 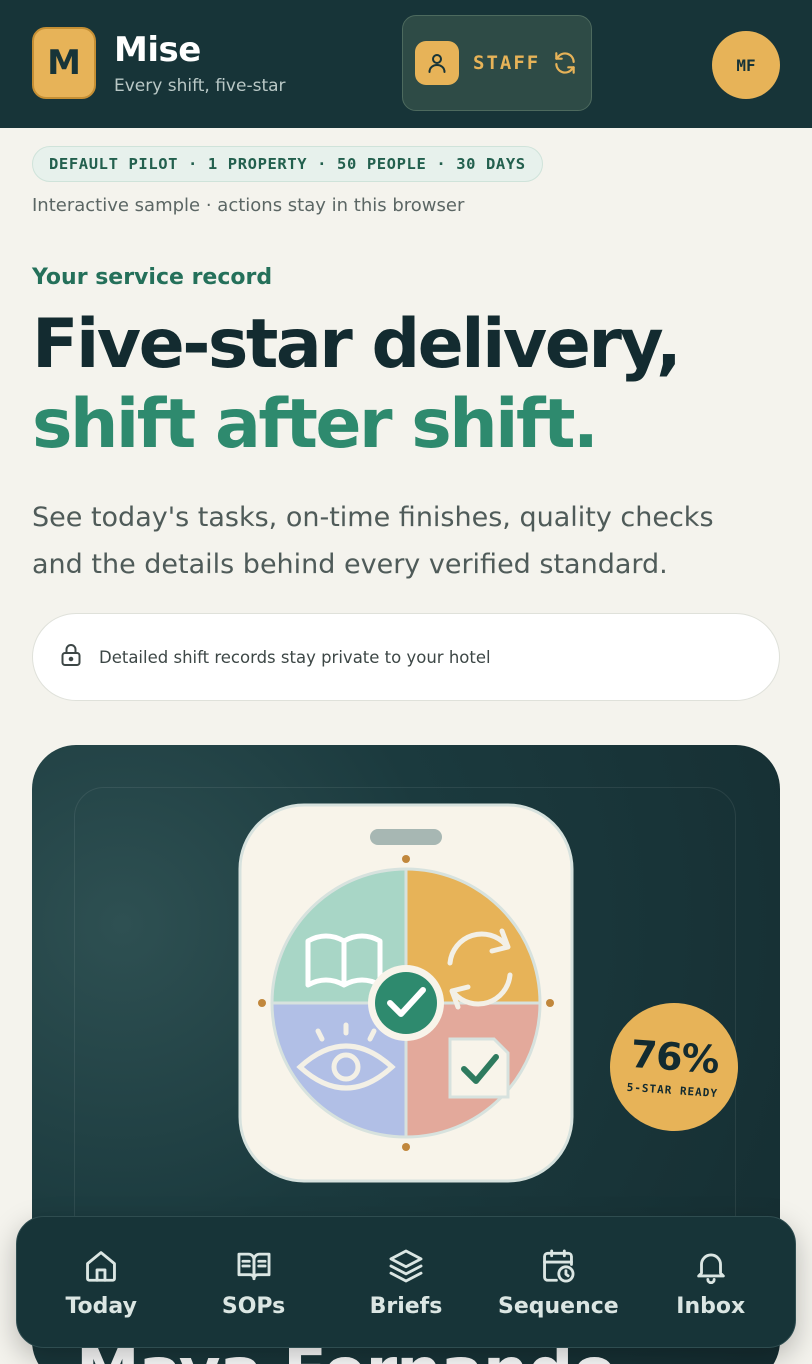 I want to click on checklist-icon, so click(x=479, y=1068).